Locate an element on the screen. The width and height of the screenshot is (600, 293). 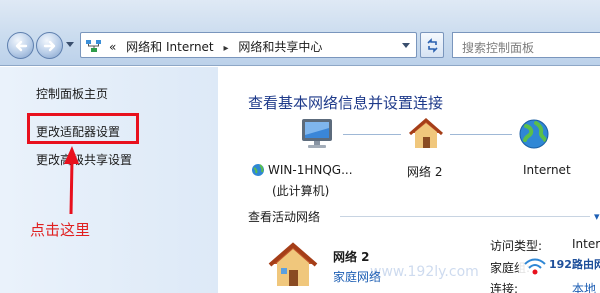
red-arrow-icon is located at coordinates (71, 180).